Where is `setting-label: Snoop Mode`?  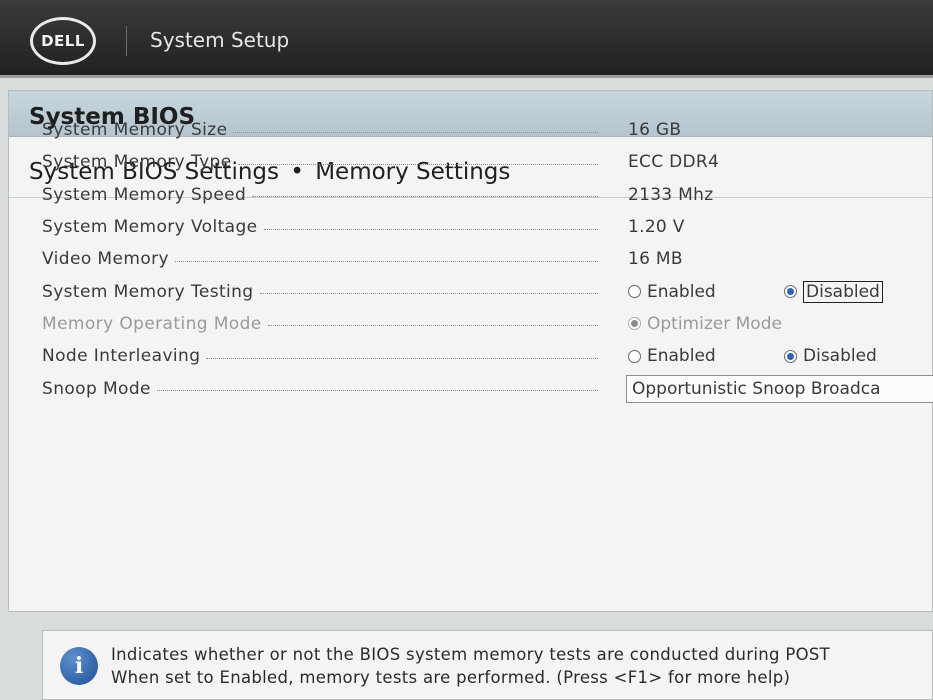
setting-label: Snoop Mode is located at coordinates (96, 388).